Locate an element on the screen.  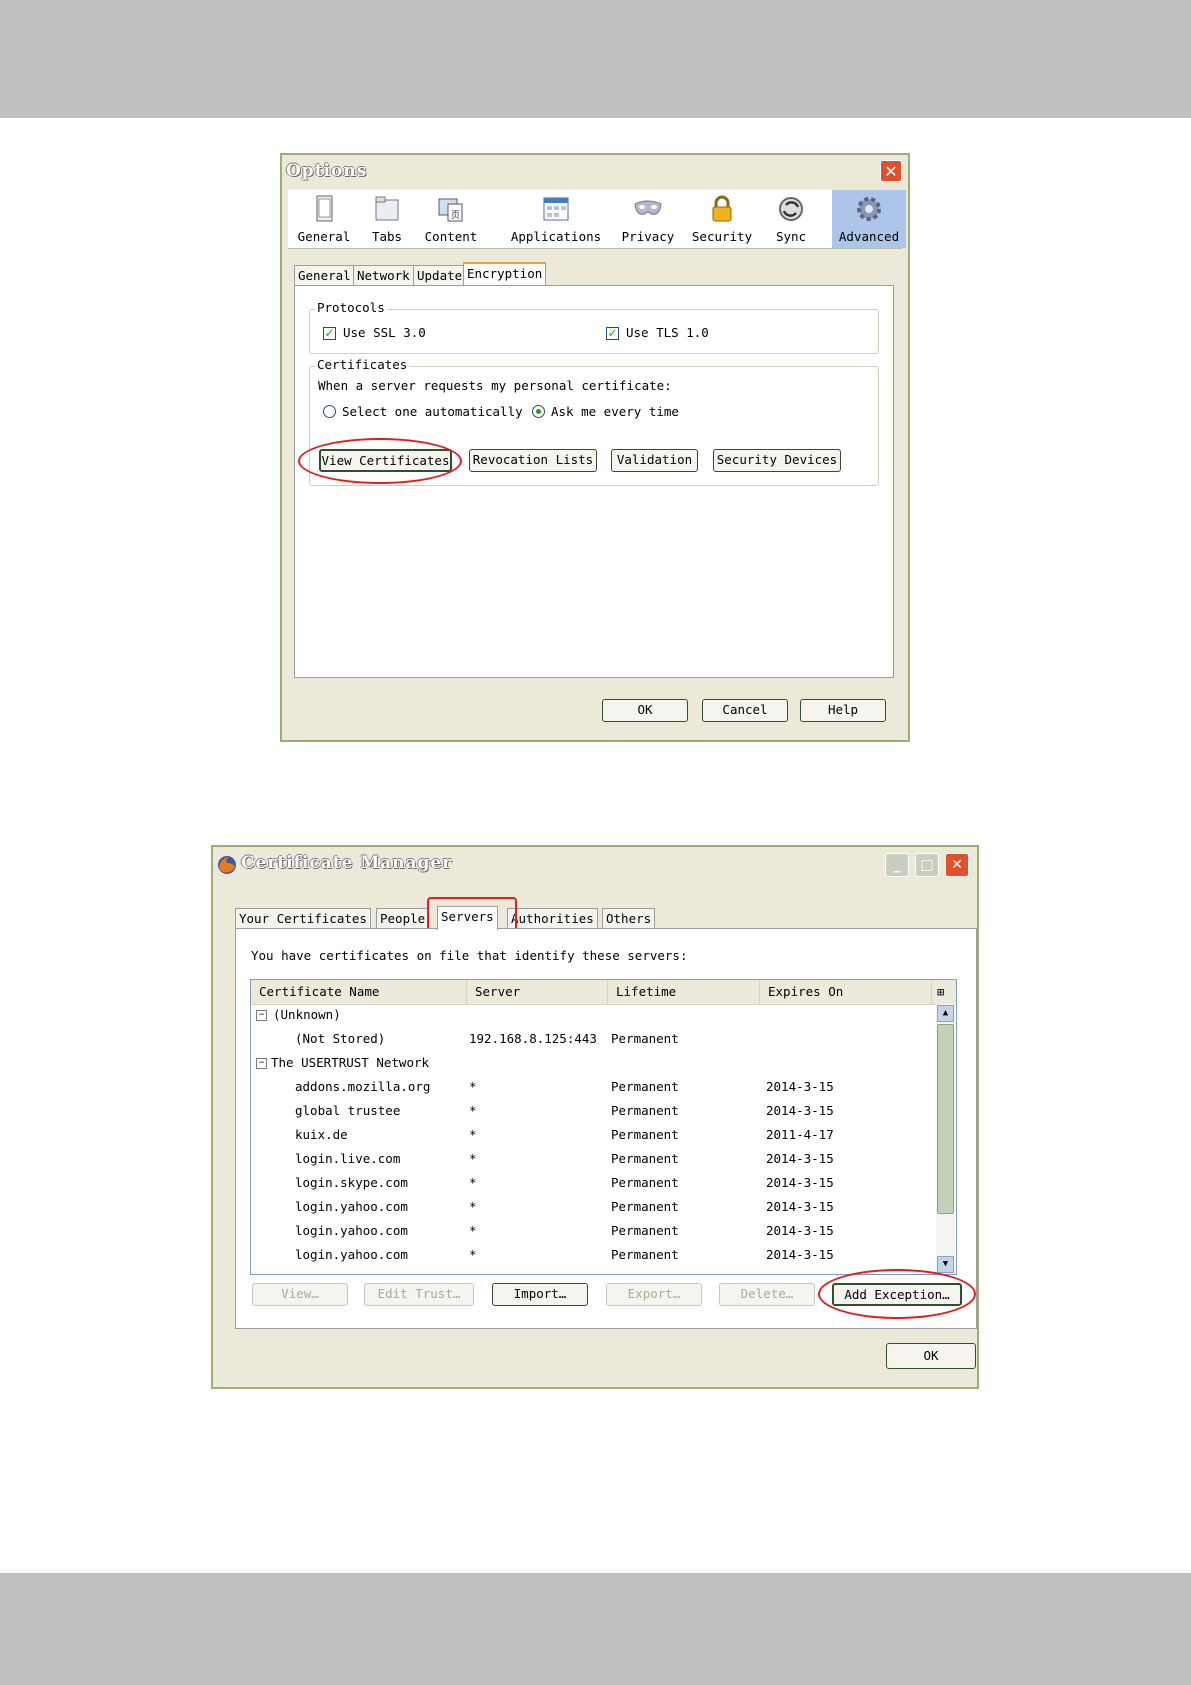
vertical-scrollbar: ▲ ▼ is located at coordinates (945, 1139).